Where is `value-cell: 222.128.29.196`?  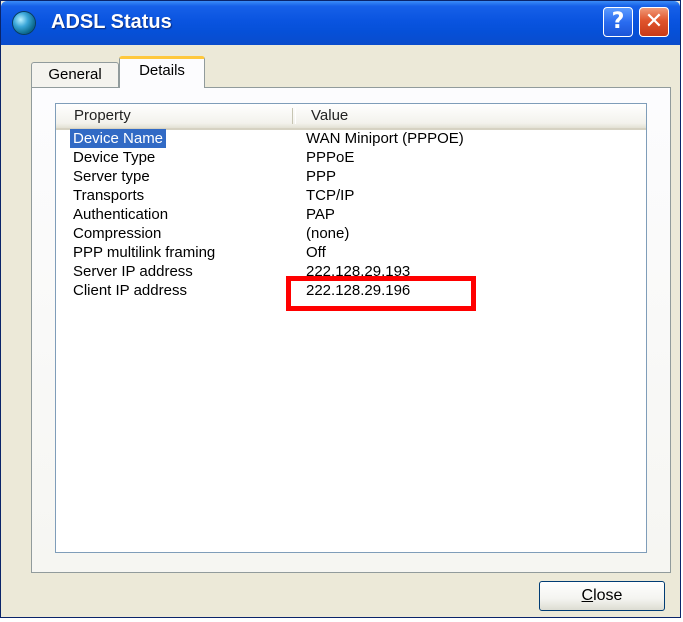 value-cell: 222.128.29.196 is located at coordinates (358, 290).